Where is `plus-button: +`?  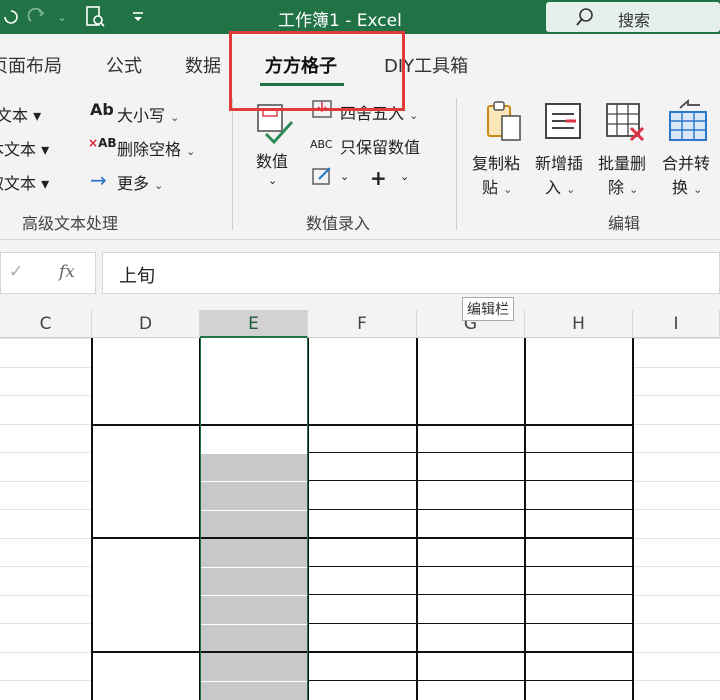
plus-button: + is located at coordinates (378, 178).